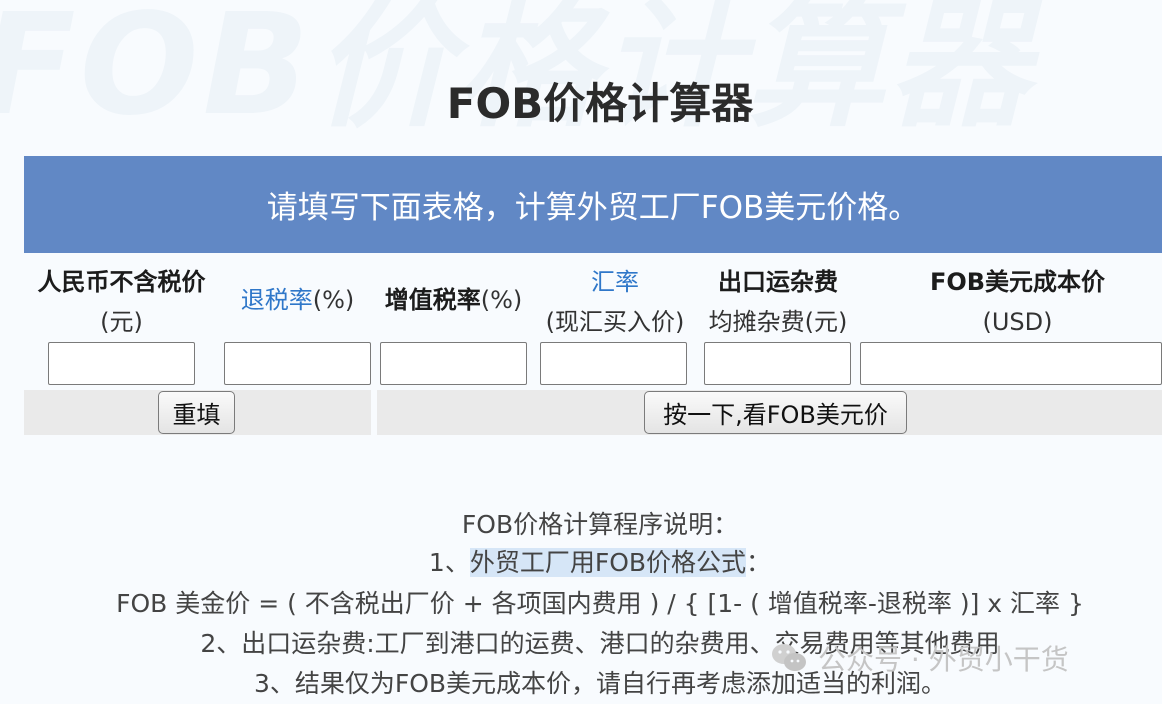  Describe the element at coordinates (1017, 322) in the screenshot. I see `header-fob-usd-unit: (USD)` at that location.